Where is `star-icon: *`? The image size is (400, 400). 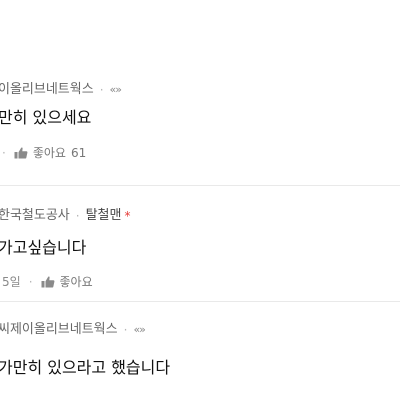 star-icon: * is located at coordinates (127, 216).